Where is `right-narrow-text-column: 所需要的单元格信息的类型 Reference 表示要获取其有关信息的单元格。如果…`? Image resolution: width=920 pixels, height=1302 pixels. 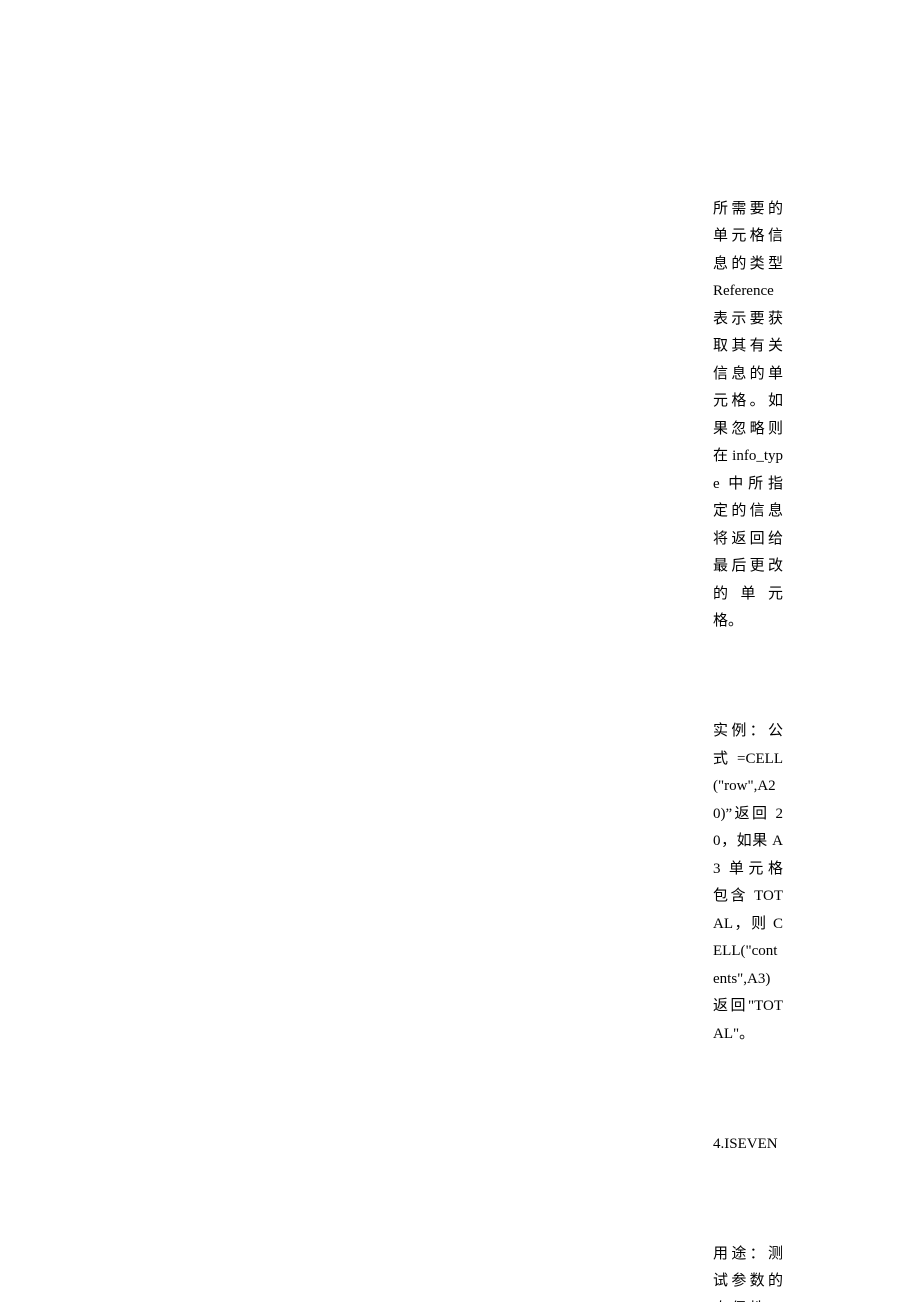 right-narrow-text-column: 所需要的单元格信息的类型 Reference 表示要获取其有关信息的单元格。如果… is located at coordinates (748, 707).